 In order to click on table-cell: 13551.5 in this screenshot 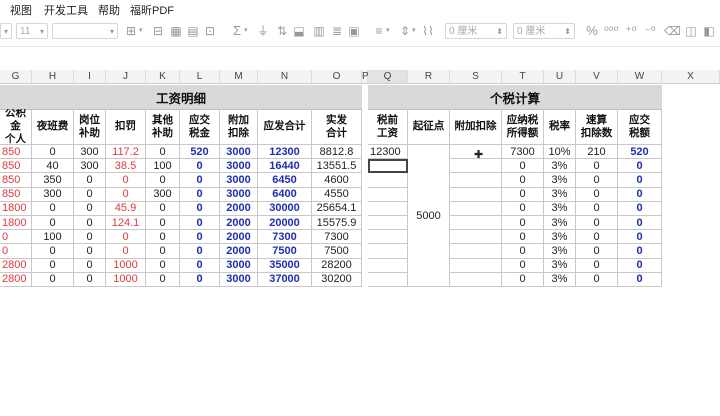, I will do `click(337, 166)`.